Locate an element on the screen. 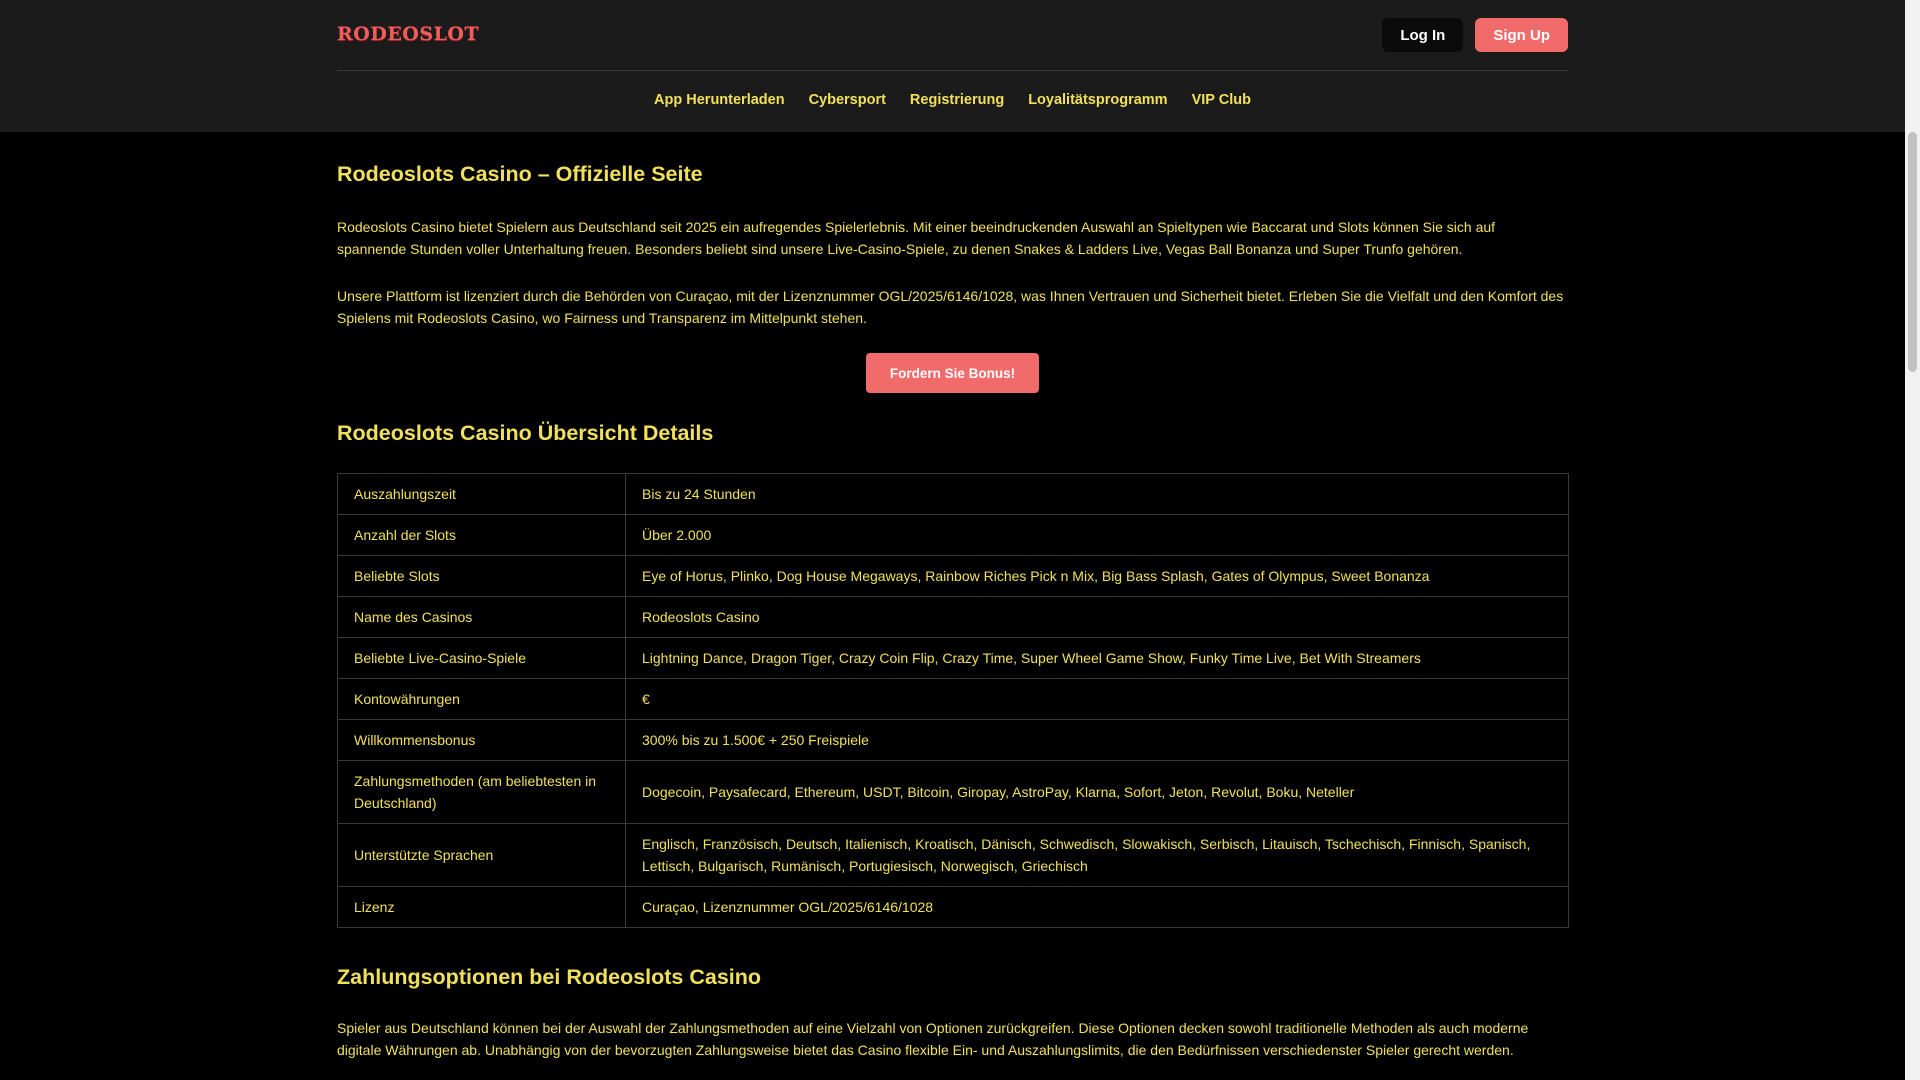 The image size is (1920, 1080). table-row: Kontowährungen € is located at coordinates (953, 699).